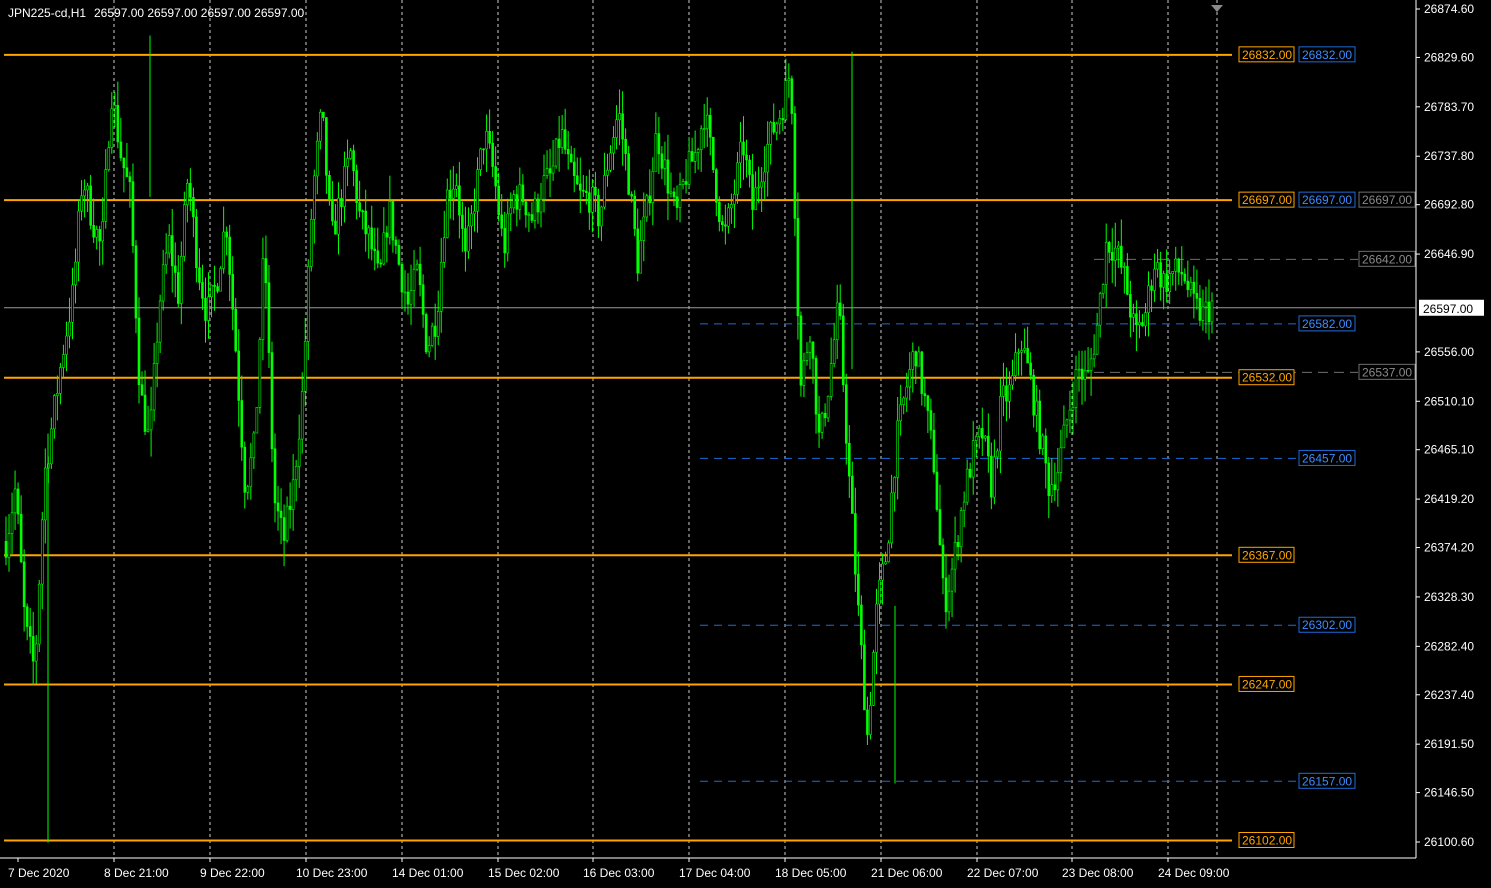 Image resolution: width=1491 pixels, height=888 pixels. Describe the element at coordinates (1003, 873) in the screenshot. I see `x-tick-label: 22 Dec 07:00` at that location.